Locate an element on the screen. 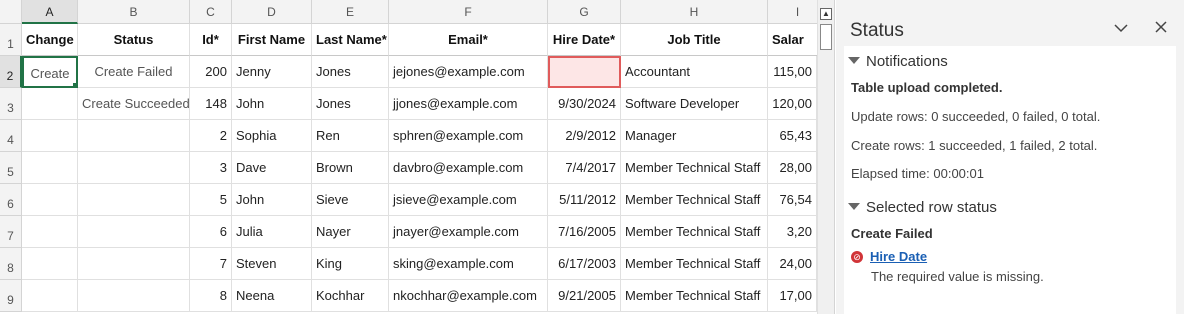 This screenshot has height=314, width=1184. cell-email: nkochhar@example.com is located at coordinates (468, 296).